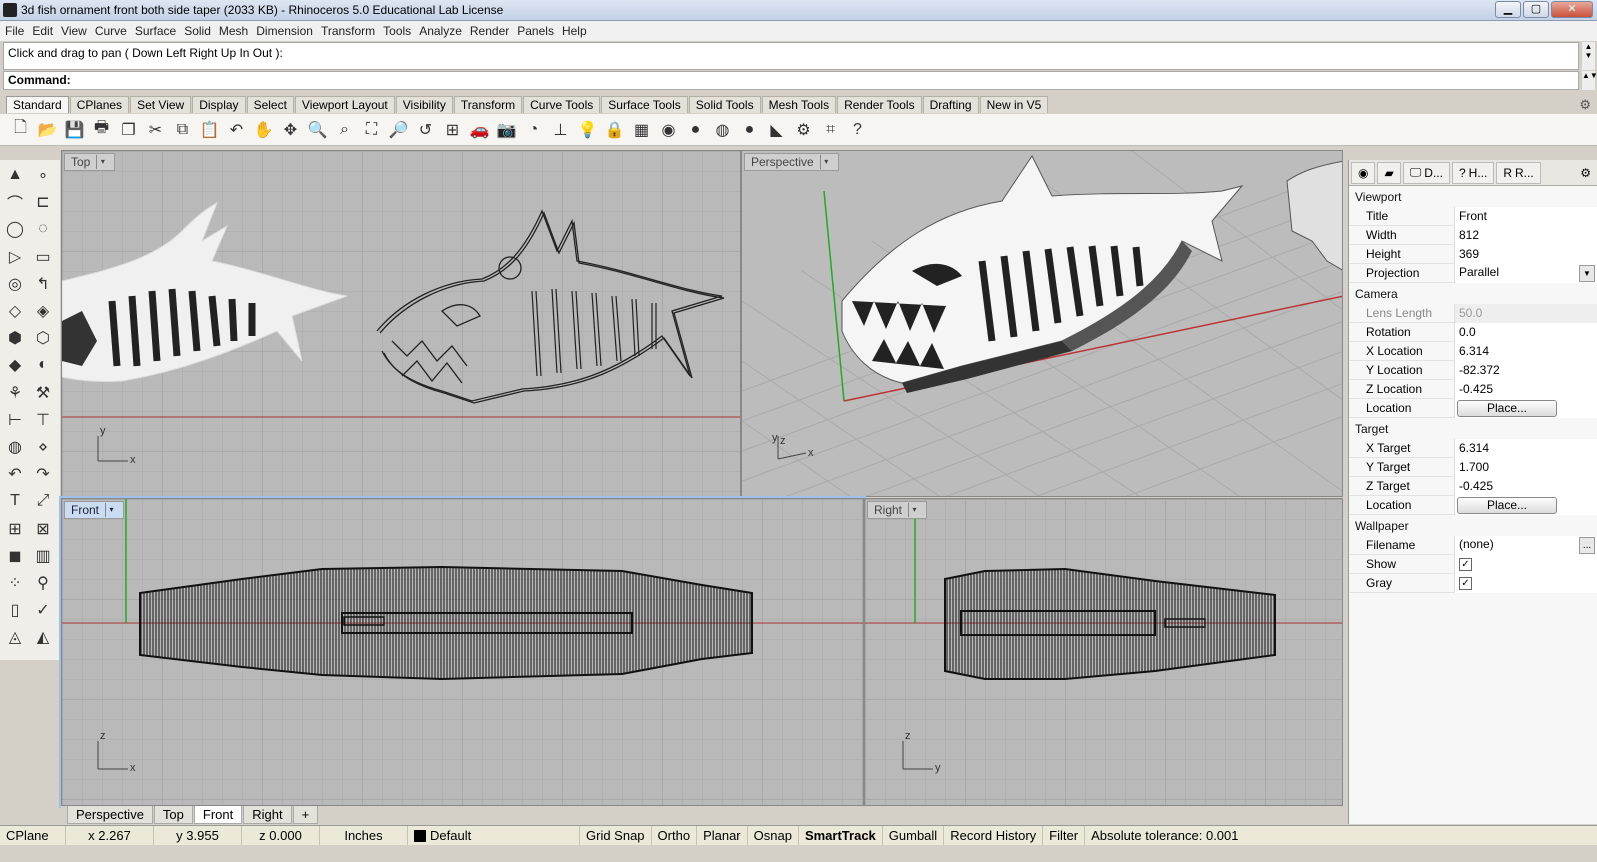 This screenshot has height=862, width=1597. I want to click on left-tool-27-icon: ⊞, so click(15, 529).